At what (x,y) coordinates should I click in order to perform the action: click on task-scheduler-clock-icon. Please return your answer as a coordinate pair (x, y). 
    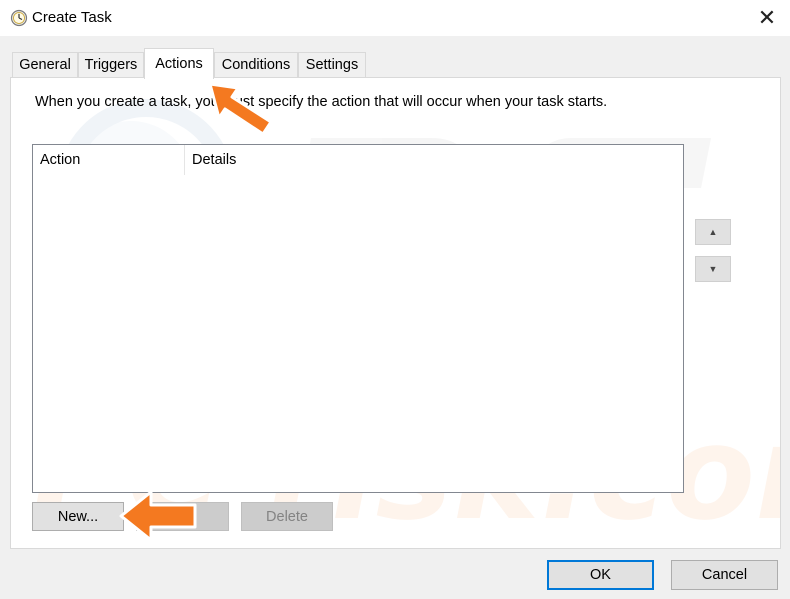
    Looking at the image, I should click on (19, 18).